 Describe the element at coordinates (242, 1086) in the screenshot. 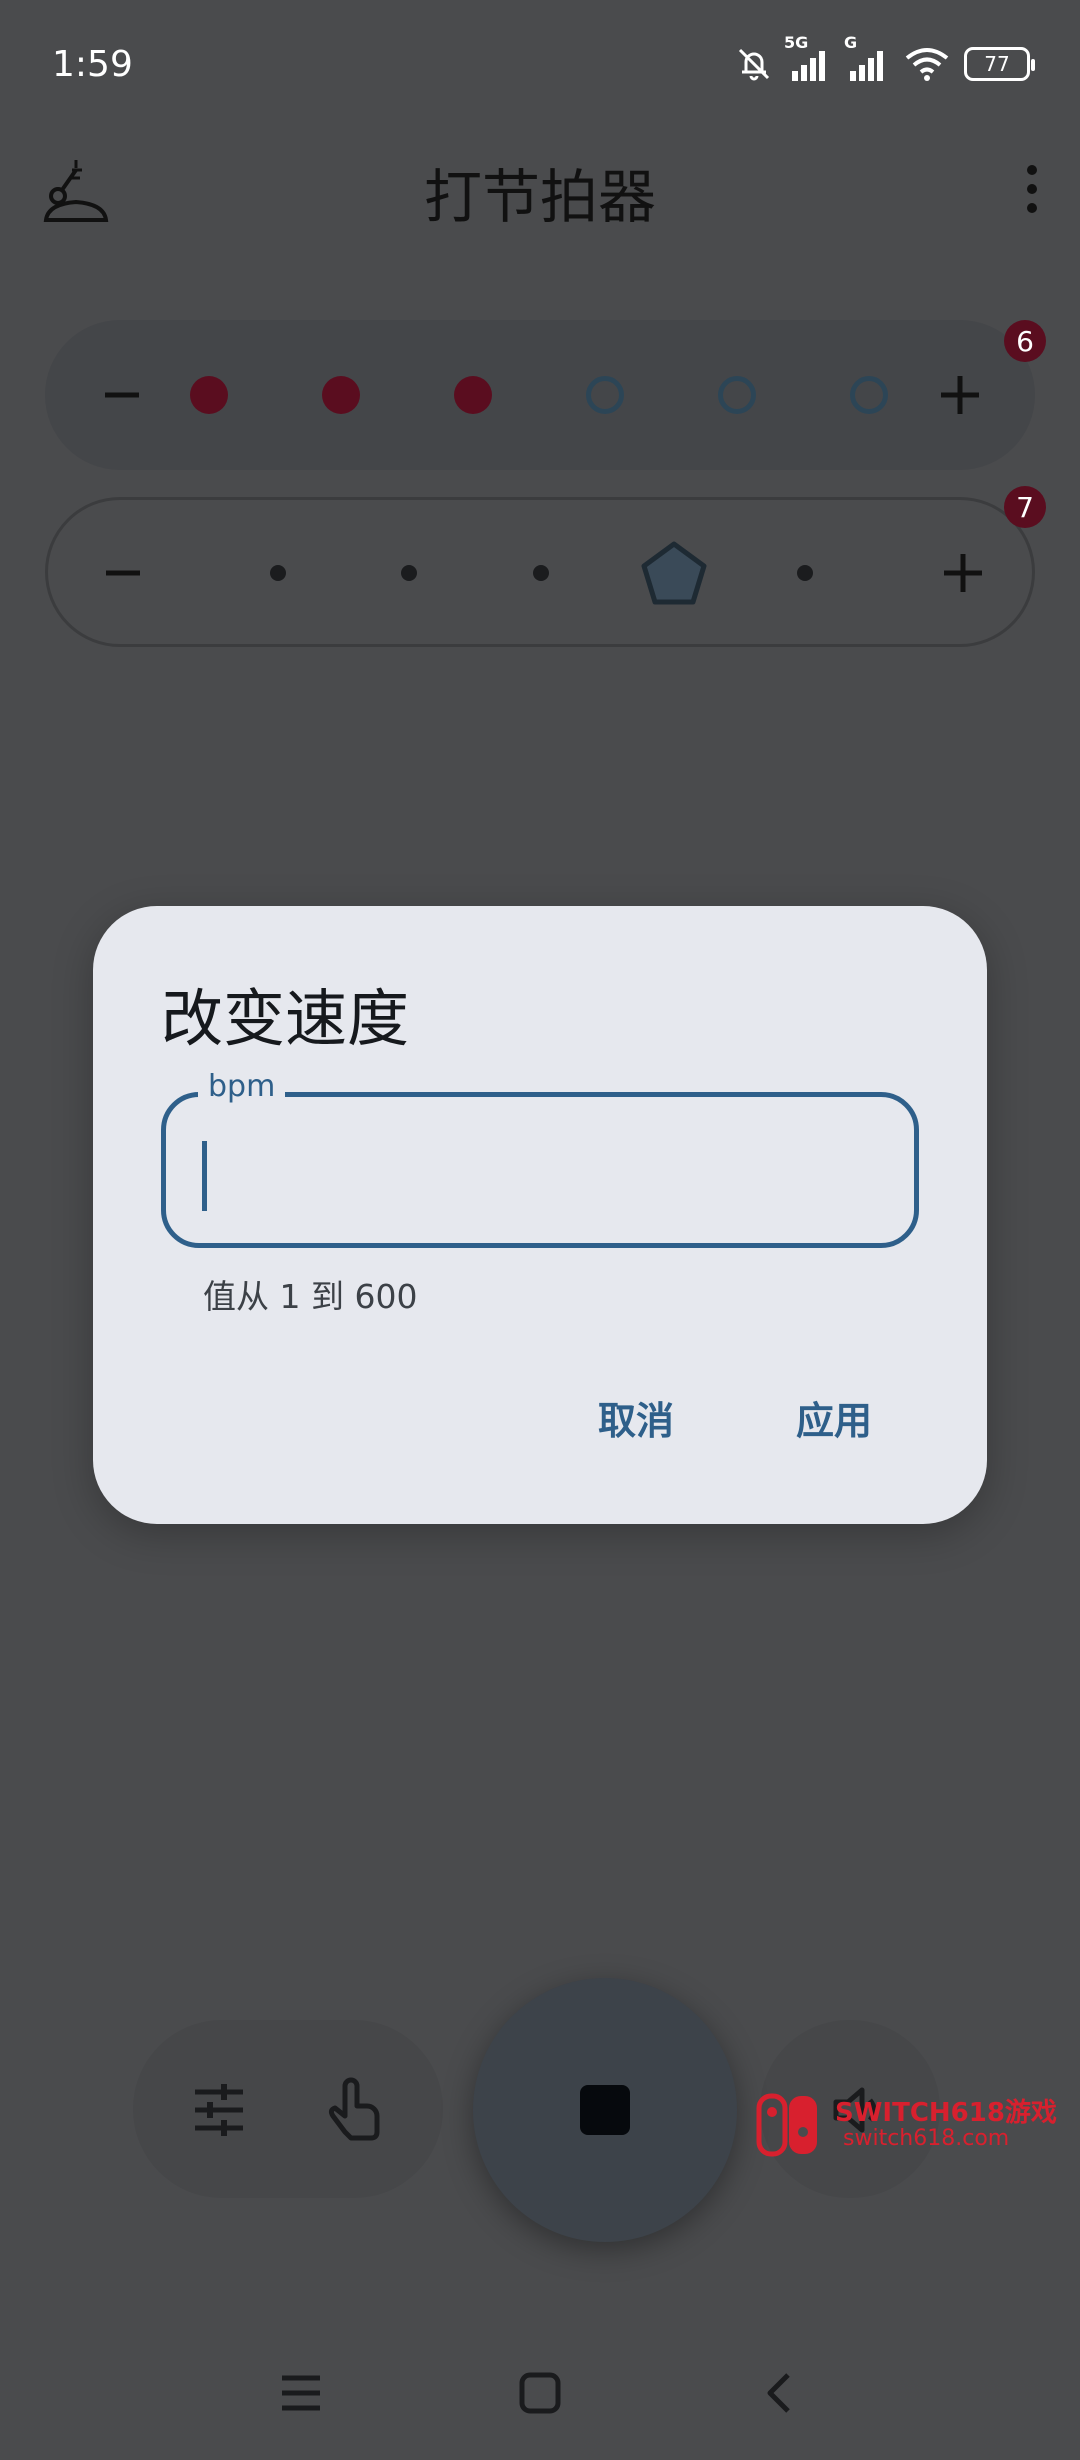

I see `bpm-field-label: bpm` at that location.